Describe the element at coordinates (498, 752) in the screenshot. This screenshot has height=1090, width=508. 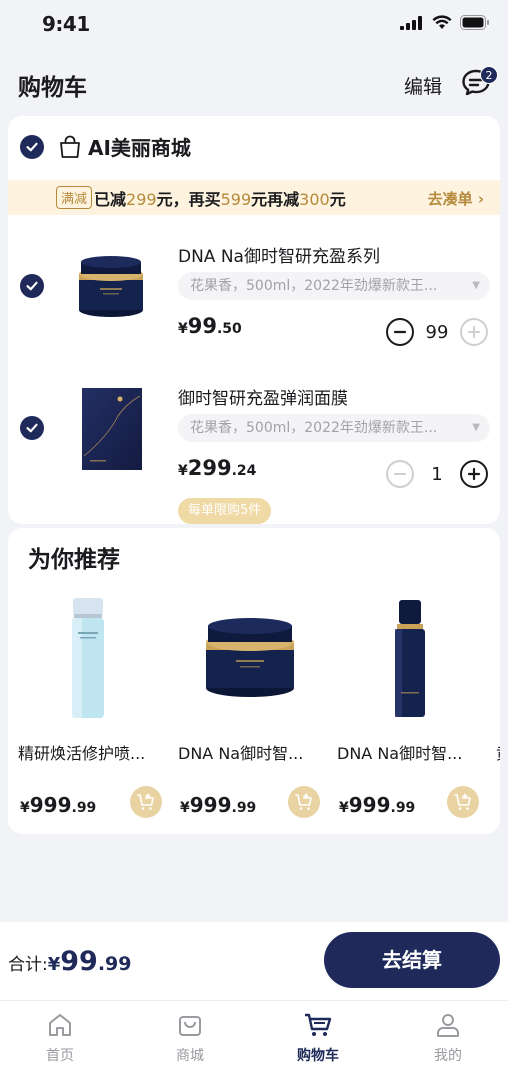
I see `recommend-item-name: 黄` at that location.